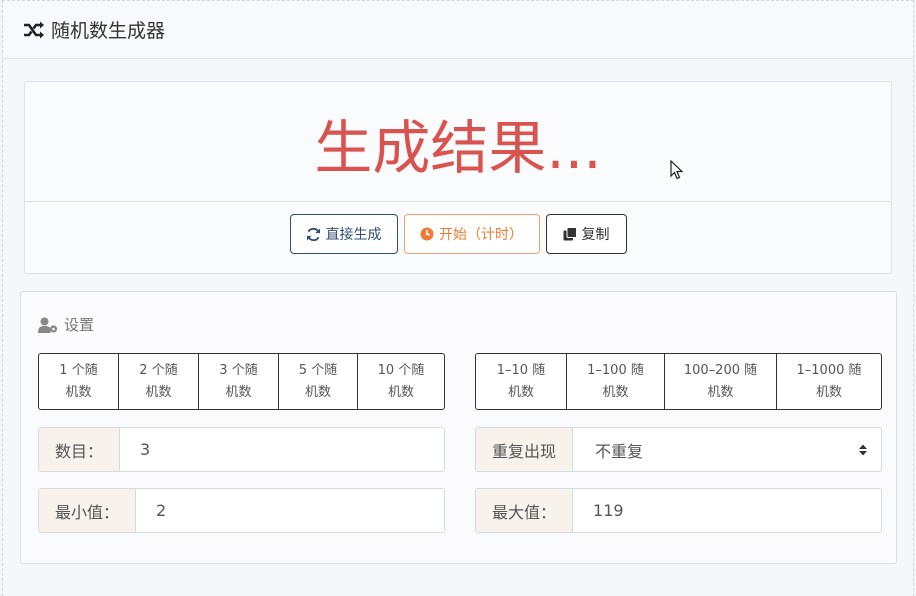  I want to click on max-field: 最大值：, so click(678, 510).